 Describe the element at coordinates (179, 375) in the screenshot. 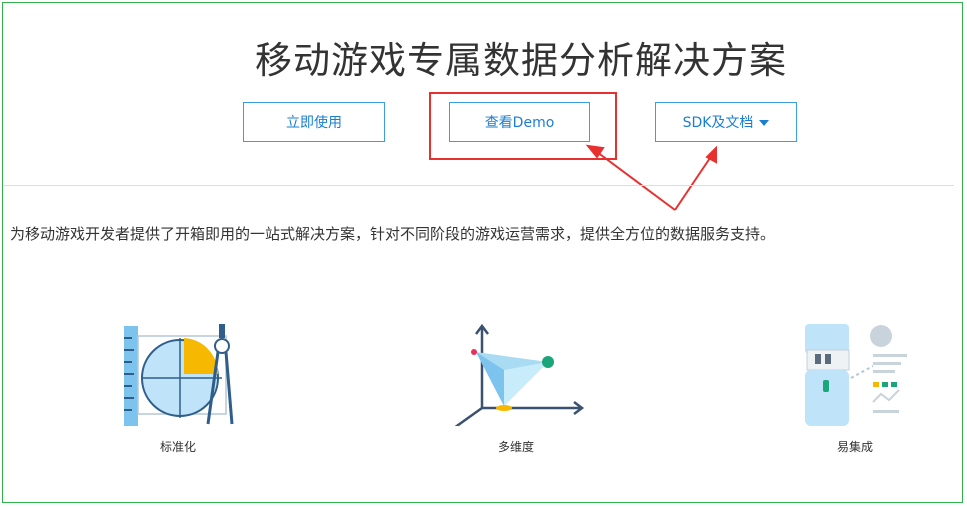

I see `ruler-compass-icon` at that location.